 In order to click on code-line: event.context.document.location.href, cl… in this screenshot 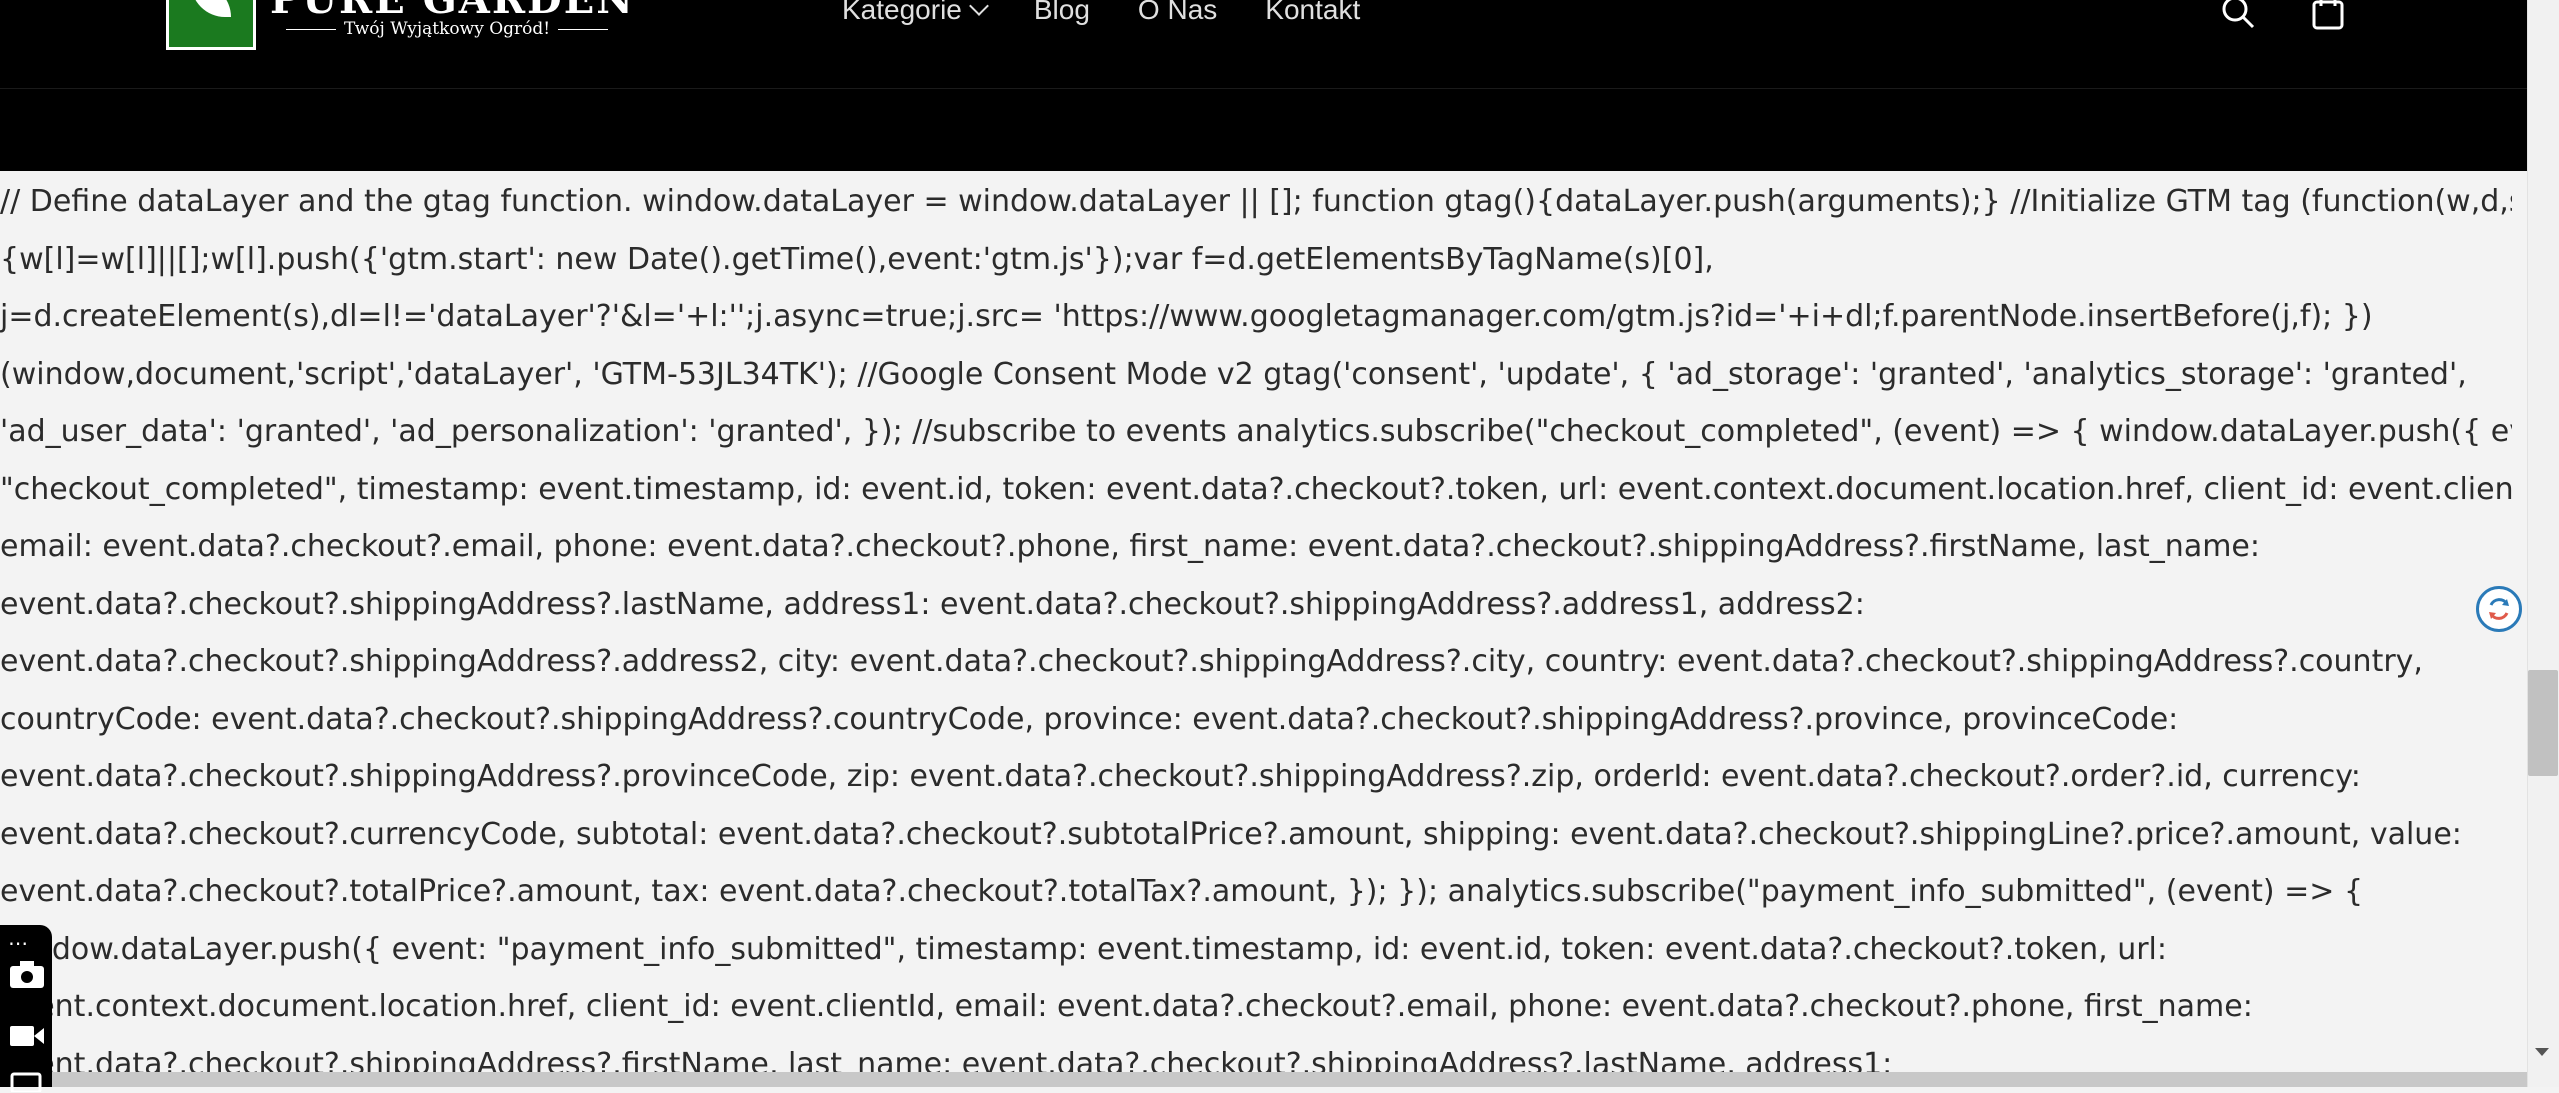, I will do `click(1256, 1007)`.